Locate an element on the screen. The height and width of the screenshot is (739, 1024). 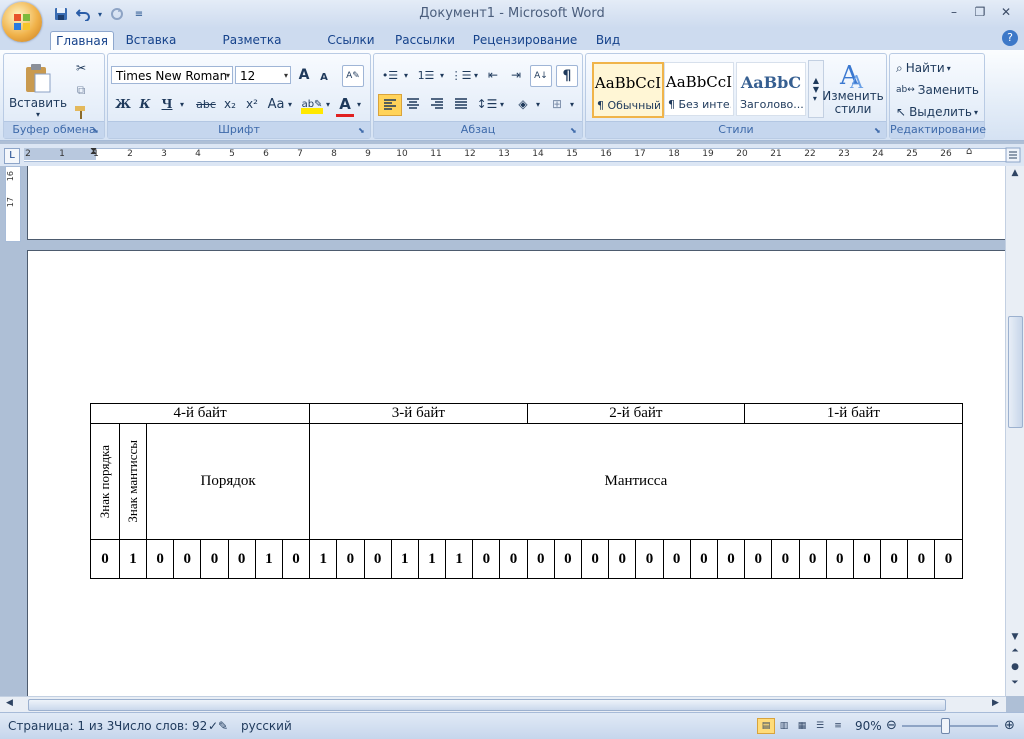
multilevel-list-icon: ⋮☰ is located at coordinates (461, 75).